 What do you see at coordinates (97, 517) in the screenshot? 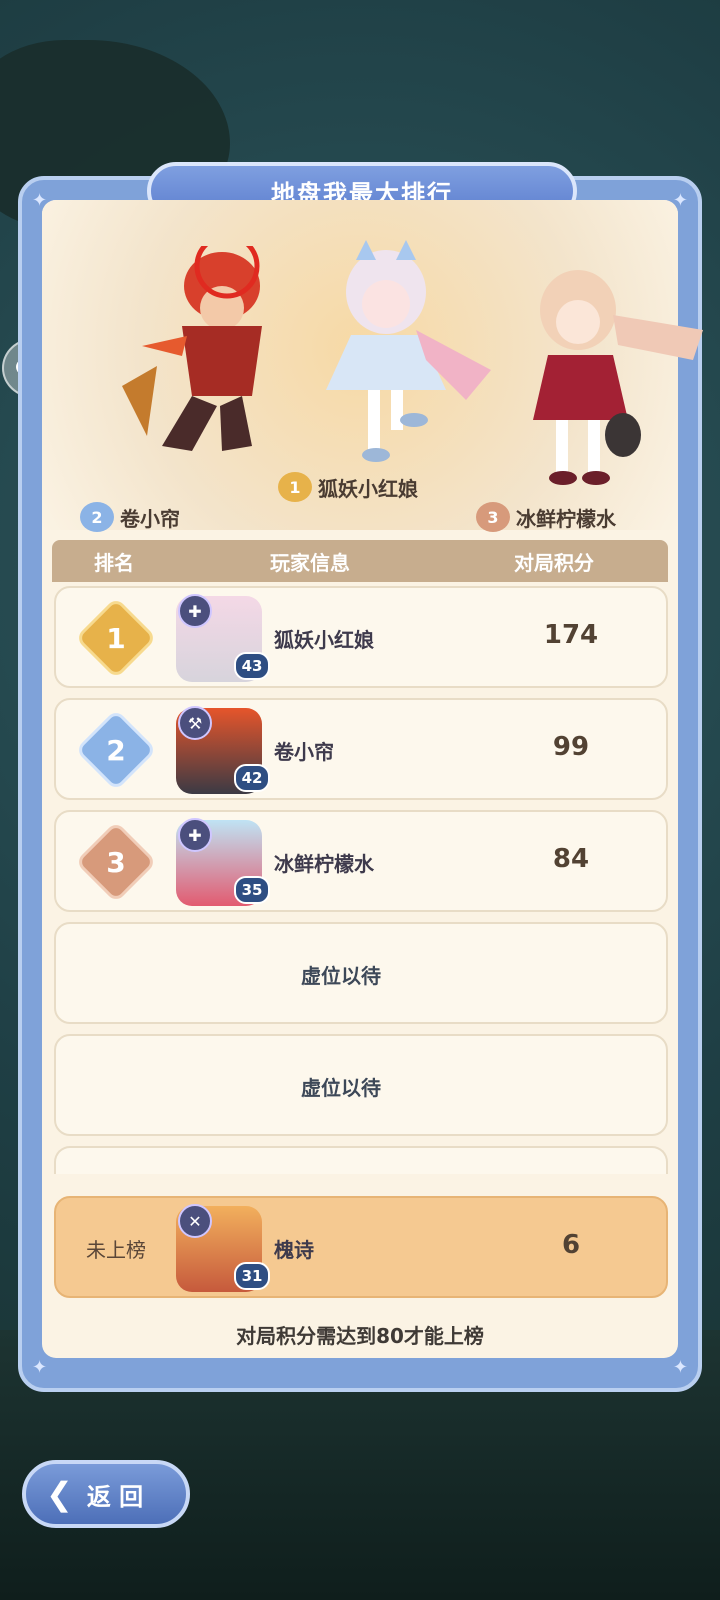
I see `silver-medal-icon: 2` at bounding box center [97, 517].